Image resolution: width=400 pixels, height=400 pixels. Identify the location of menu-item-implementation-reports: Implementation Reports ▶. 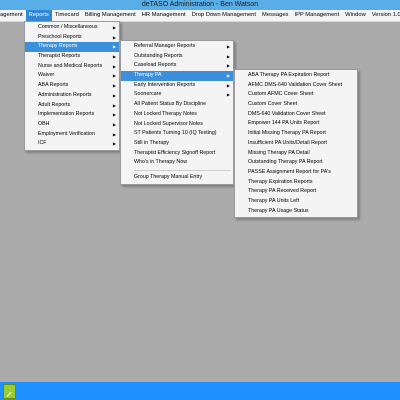
(72, 115).